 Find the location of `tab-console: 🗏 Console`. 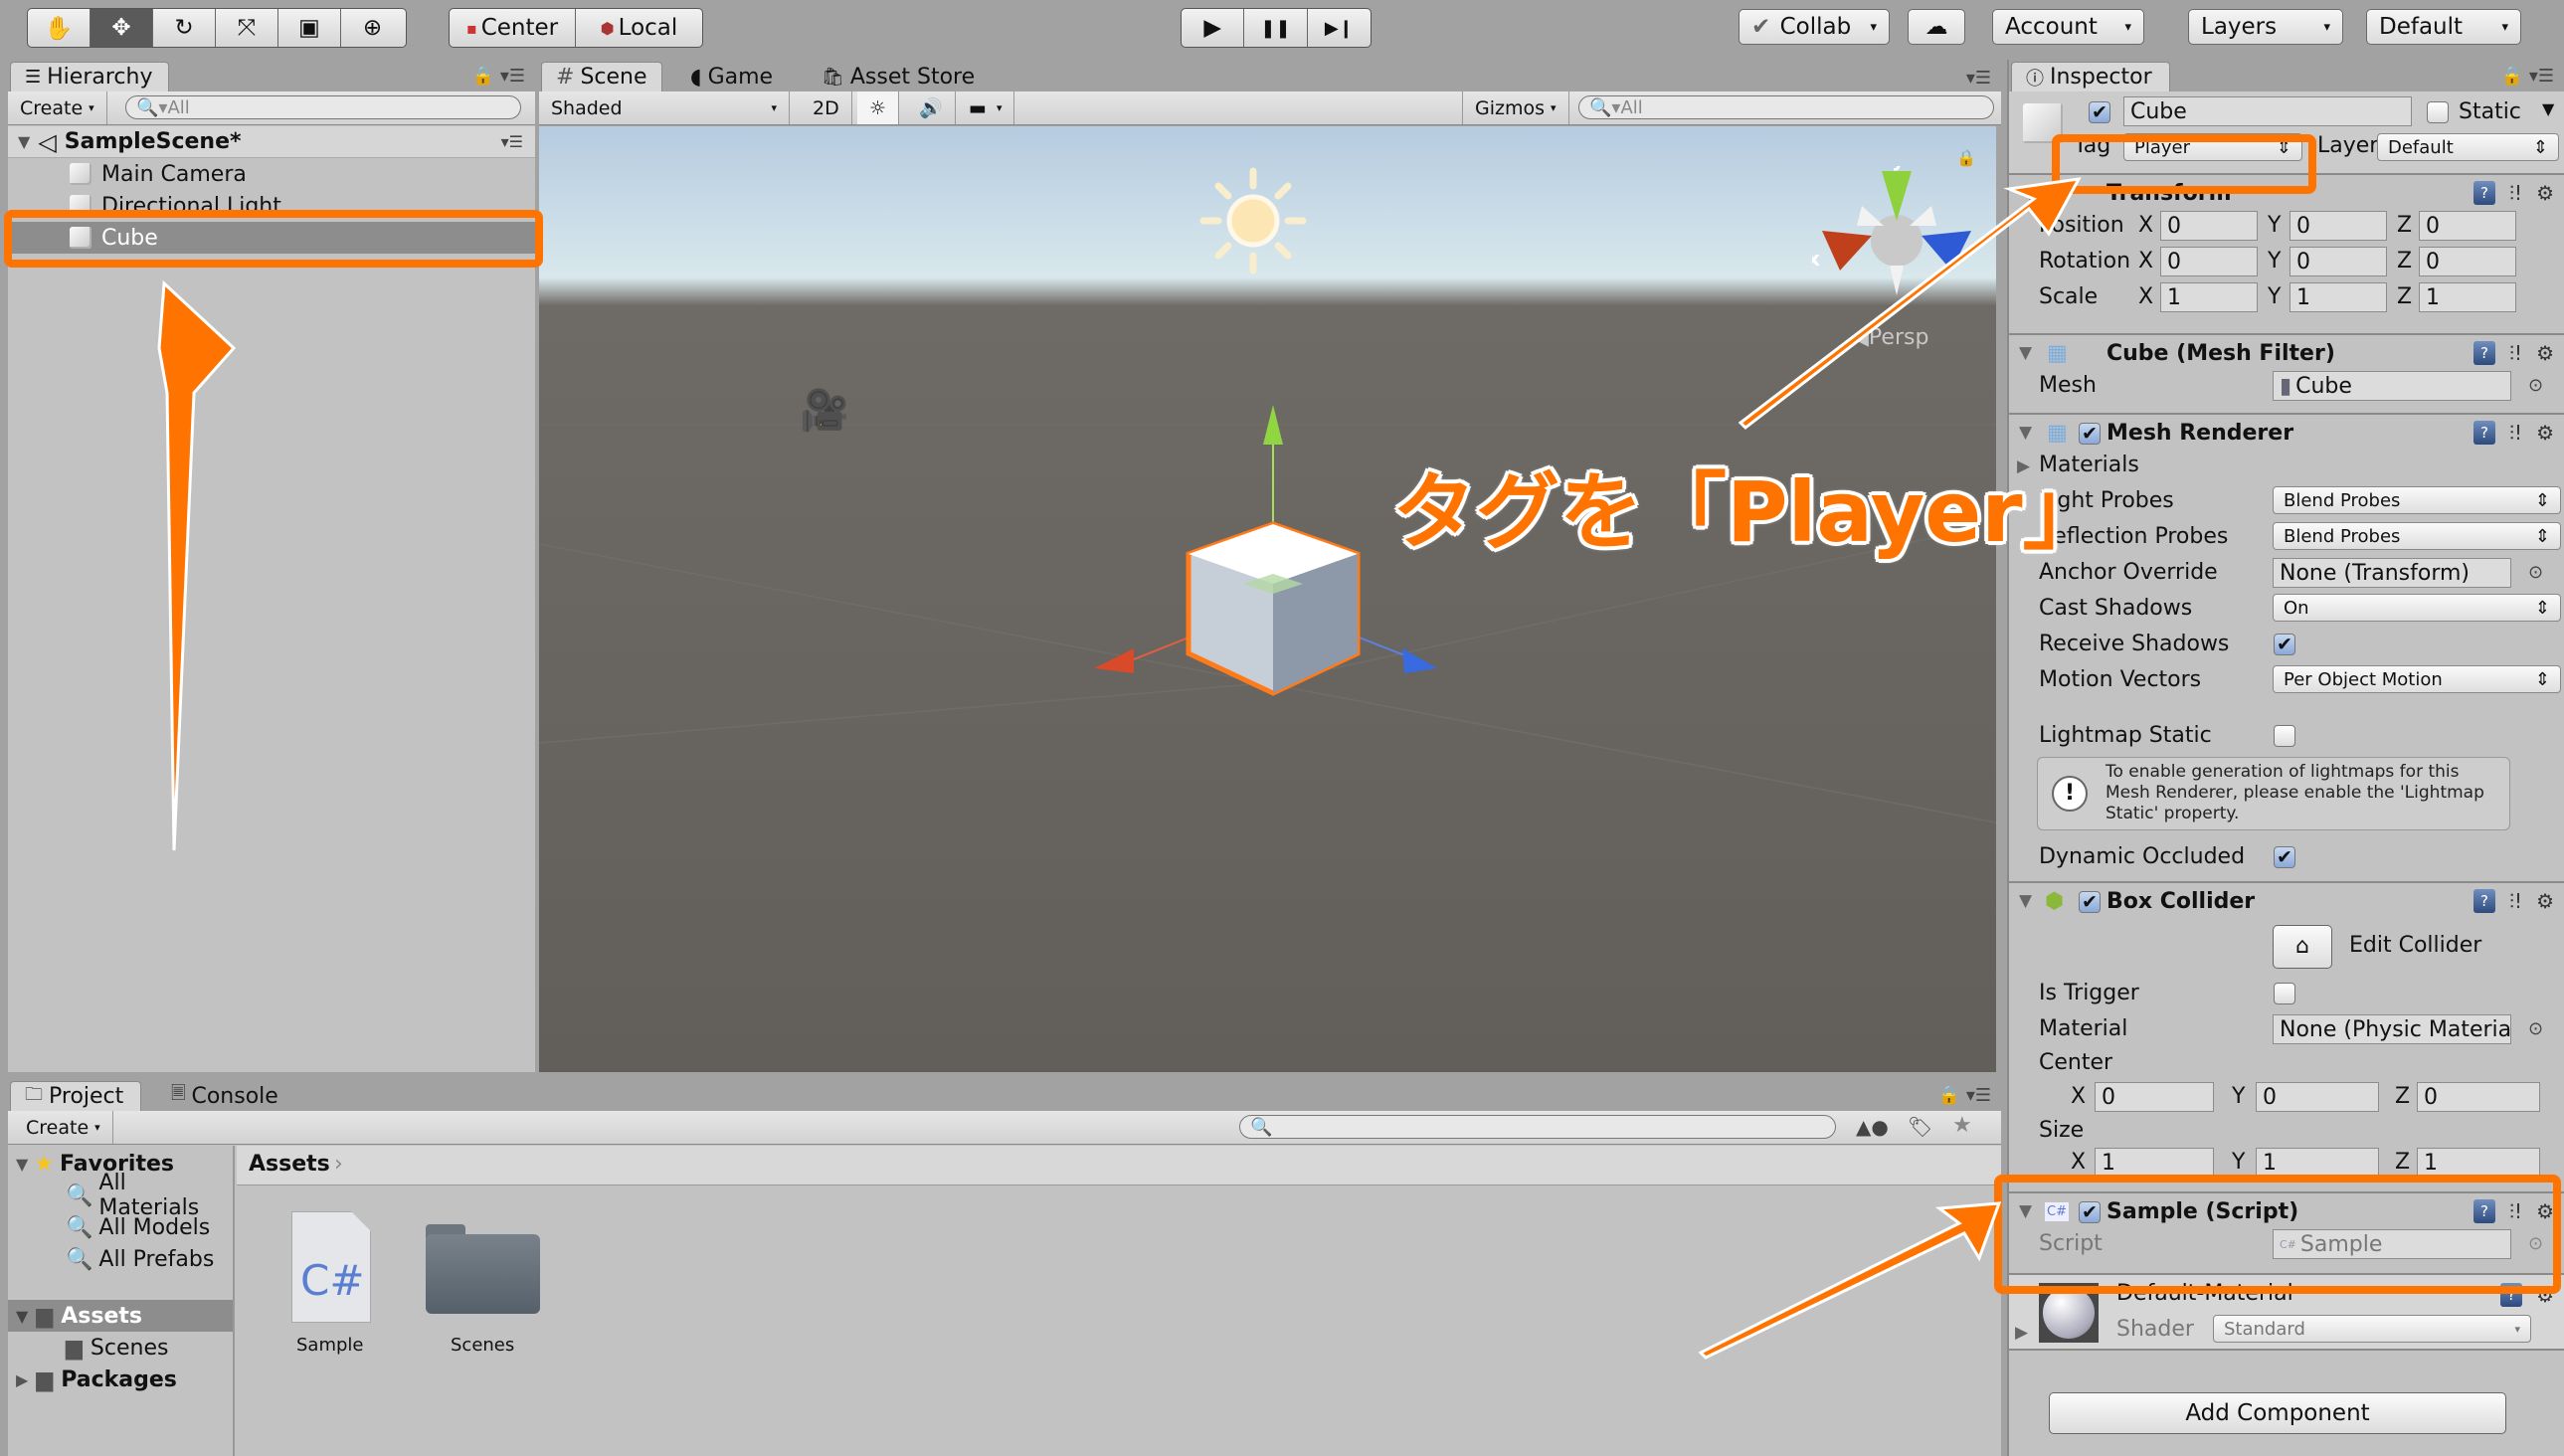

tab-console: 🗏 Console is located at coordinates (225, 1096).